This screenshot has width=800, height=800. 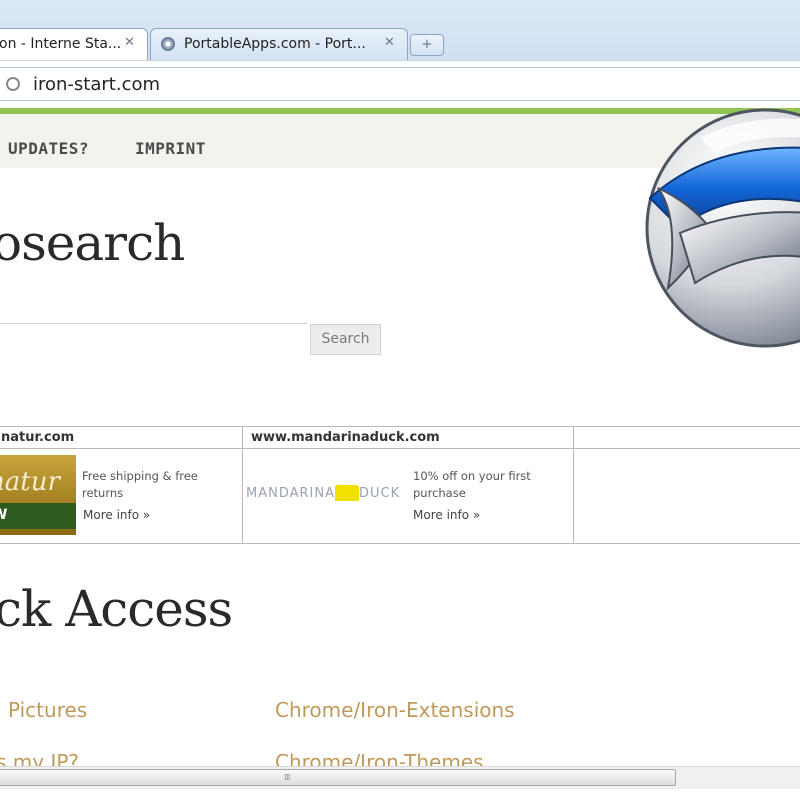 I want to click on natur-ad-logo: natur W, so click(x=38, y=495).